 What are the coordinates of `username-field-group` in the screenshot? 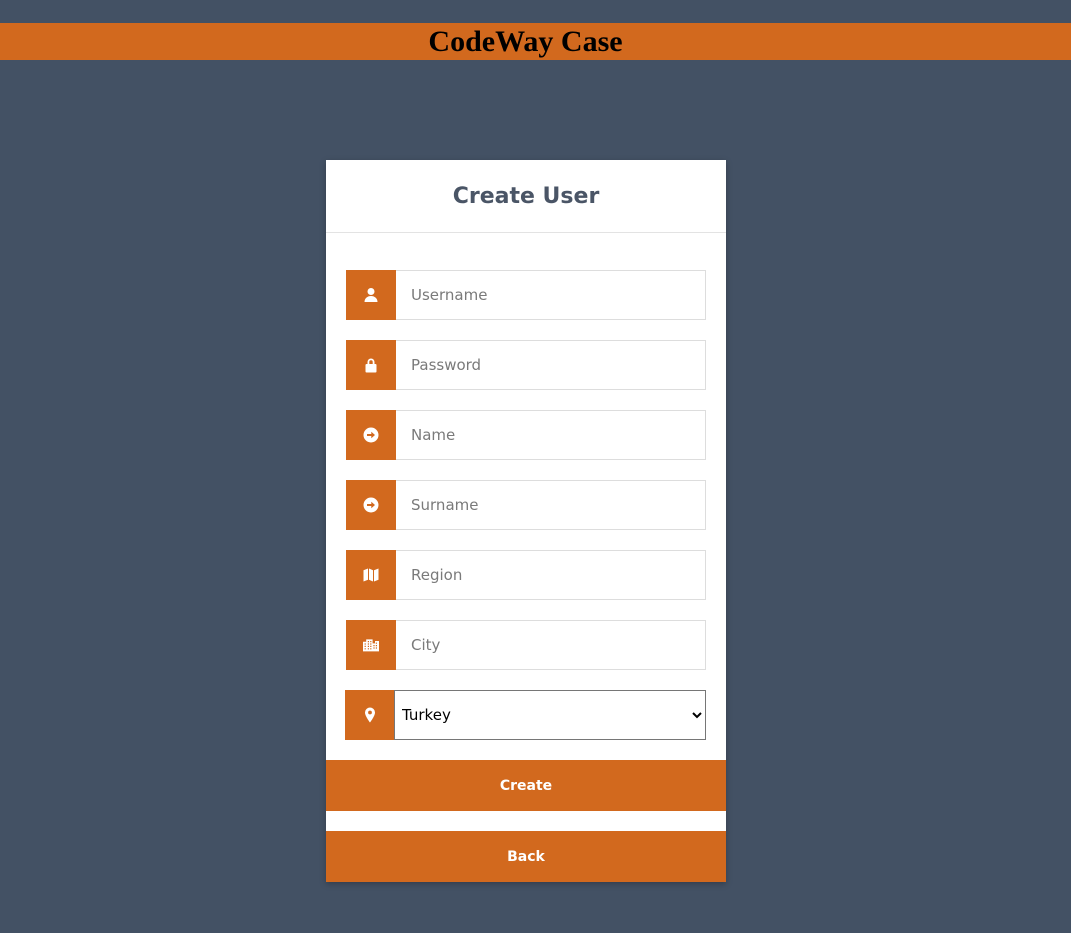 It's located at (526, 295).